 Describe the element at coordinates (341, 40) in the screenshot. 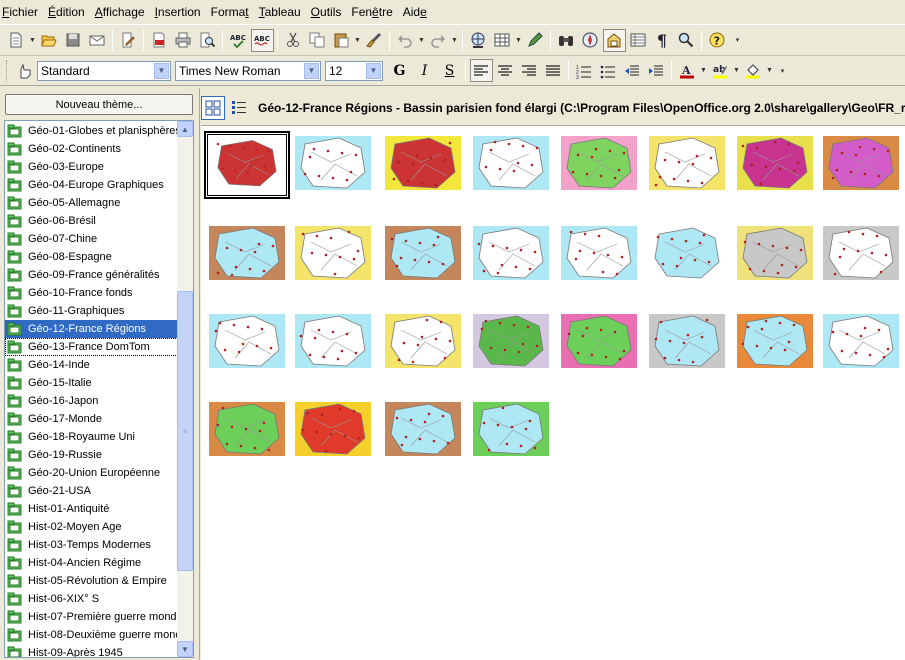

I see `paste-button` at that location.